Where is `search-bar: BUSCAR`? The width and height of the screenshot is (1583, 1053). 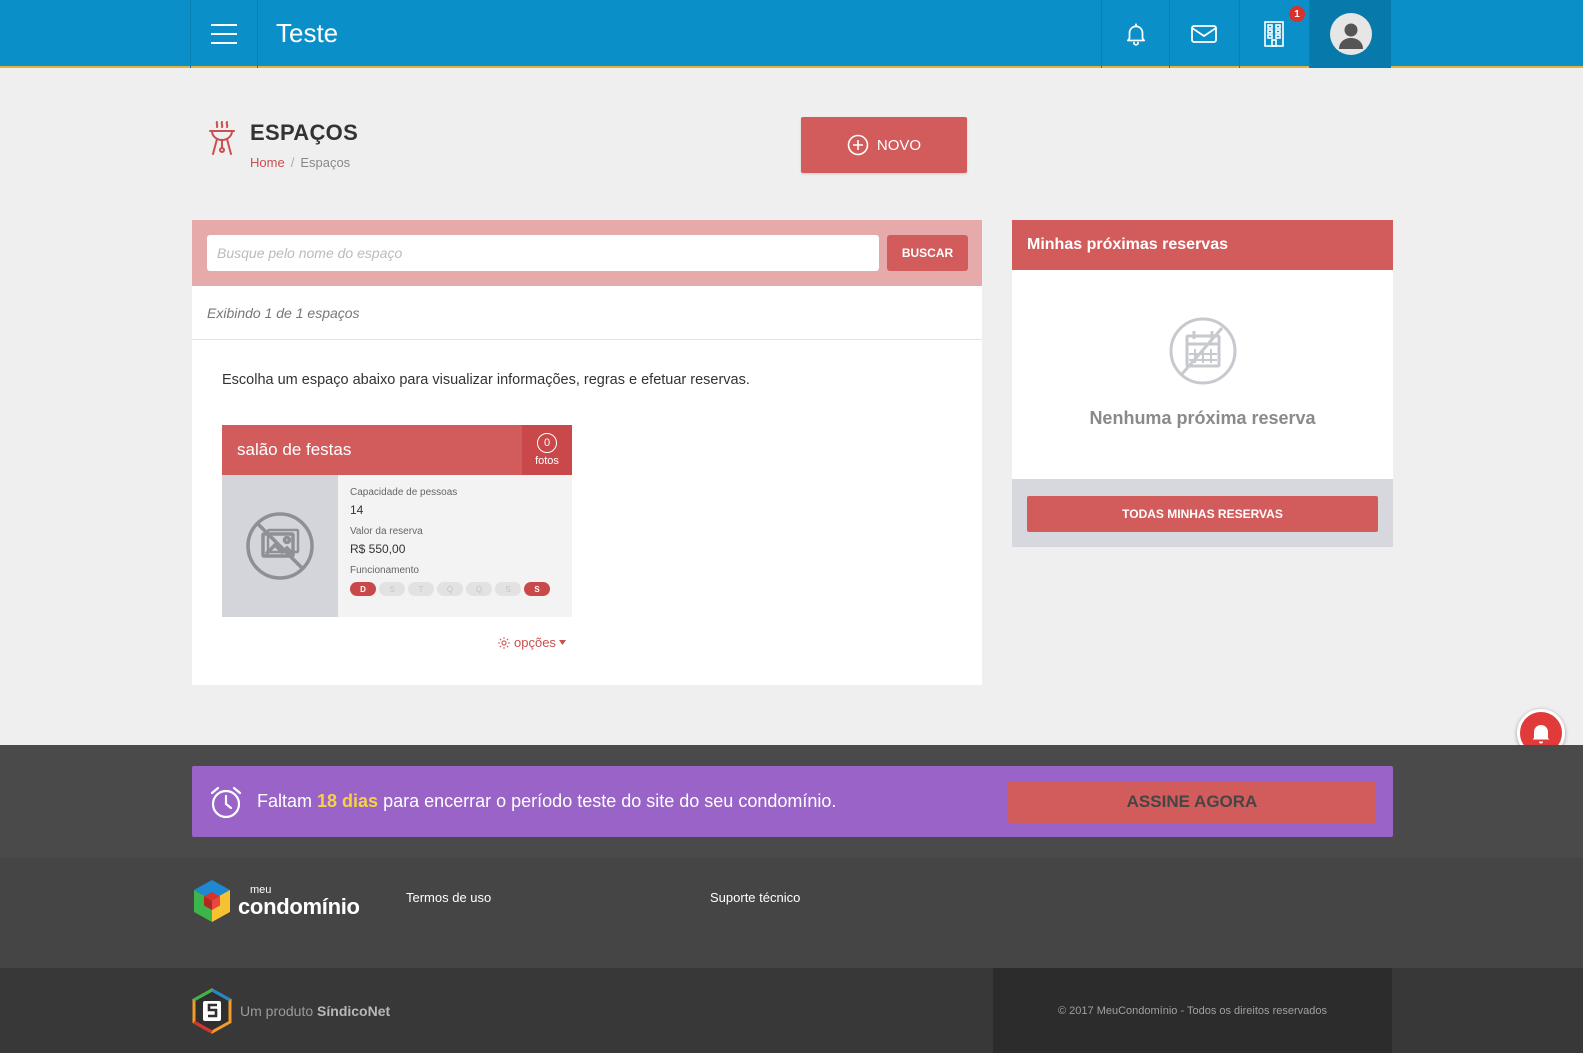 search-bar: BUSCAR is located at coordinates (587, 253).